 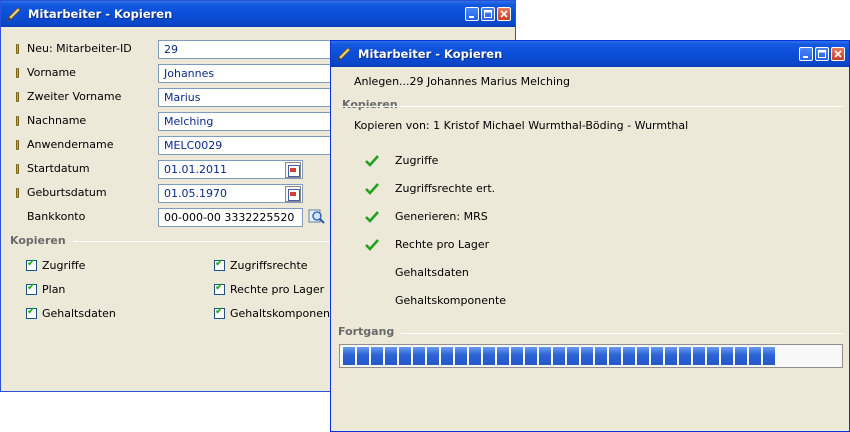 I want to click on bank-account-label: Bankkonto, so click(x=56, y=216).